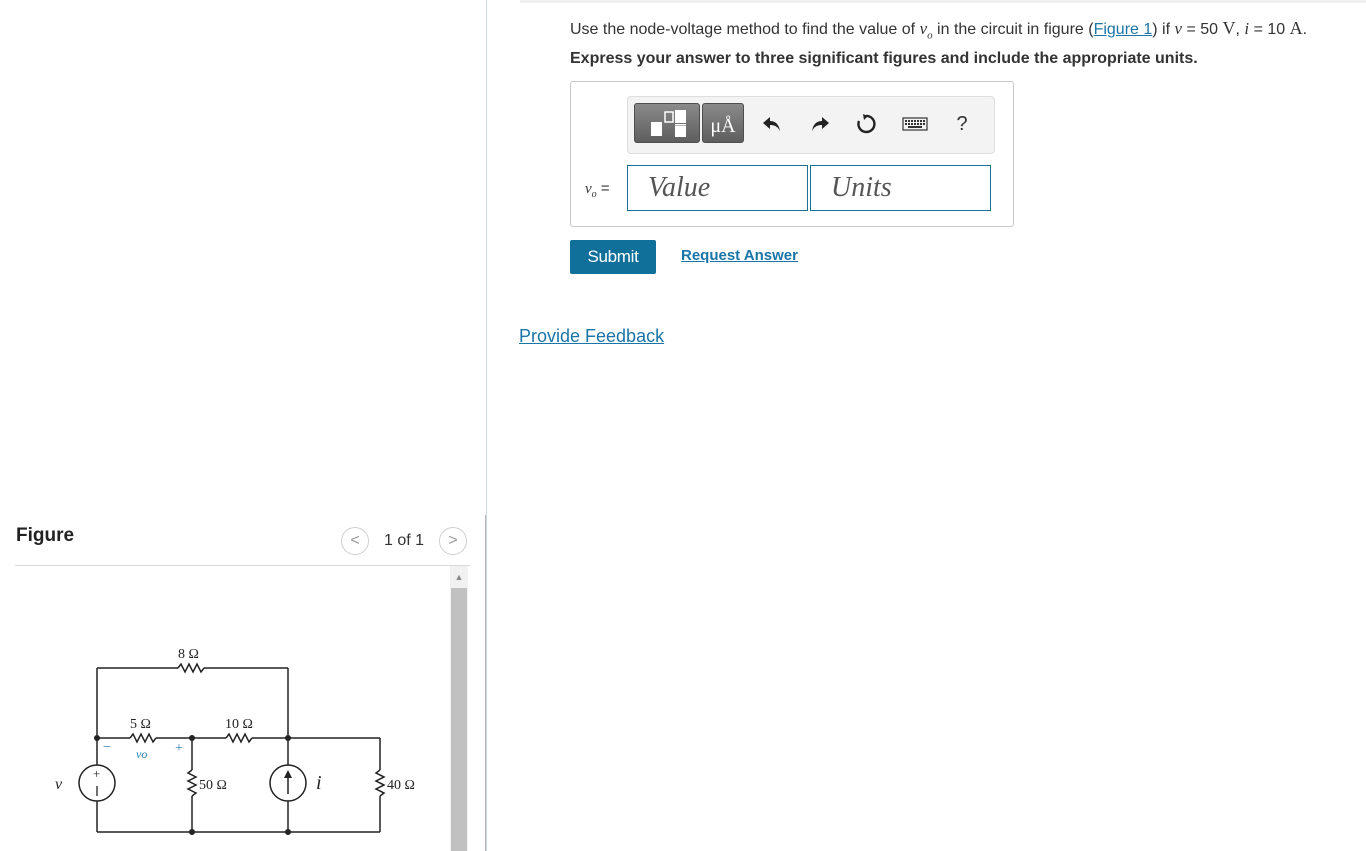  Describe the element at coordinates (355, 541) in the screenshot. I see `prev-figure-button: <` at that location.